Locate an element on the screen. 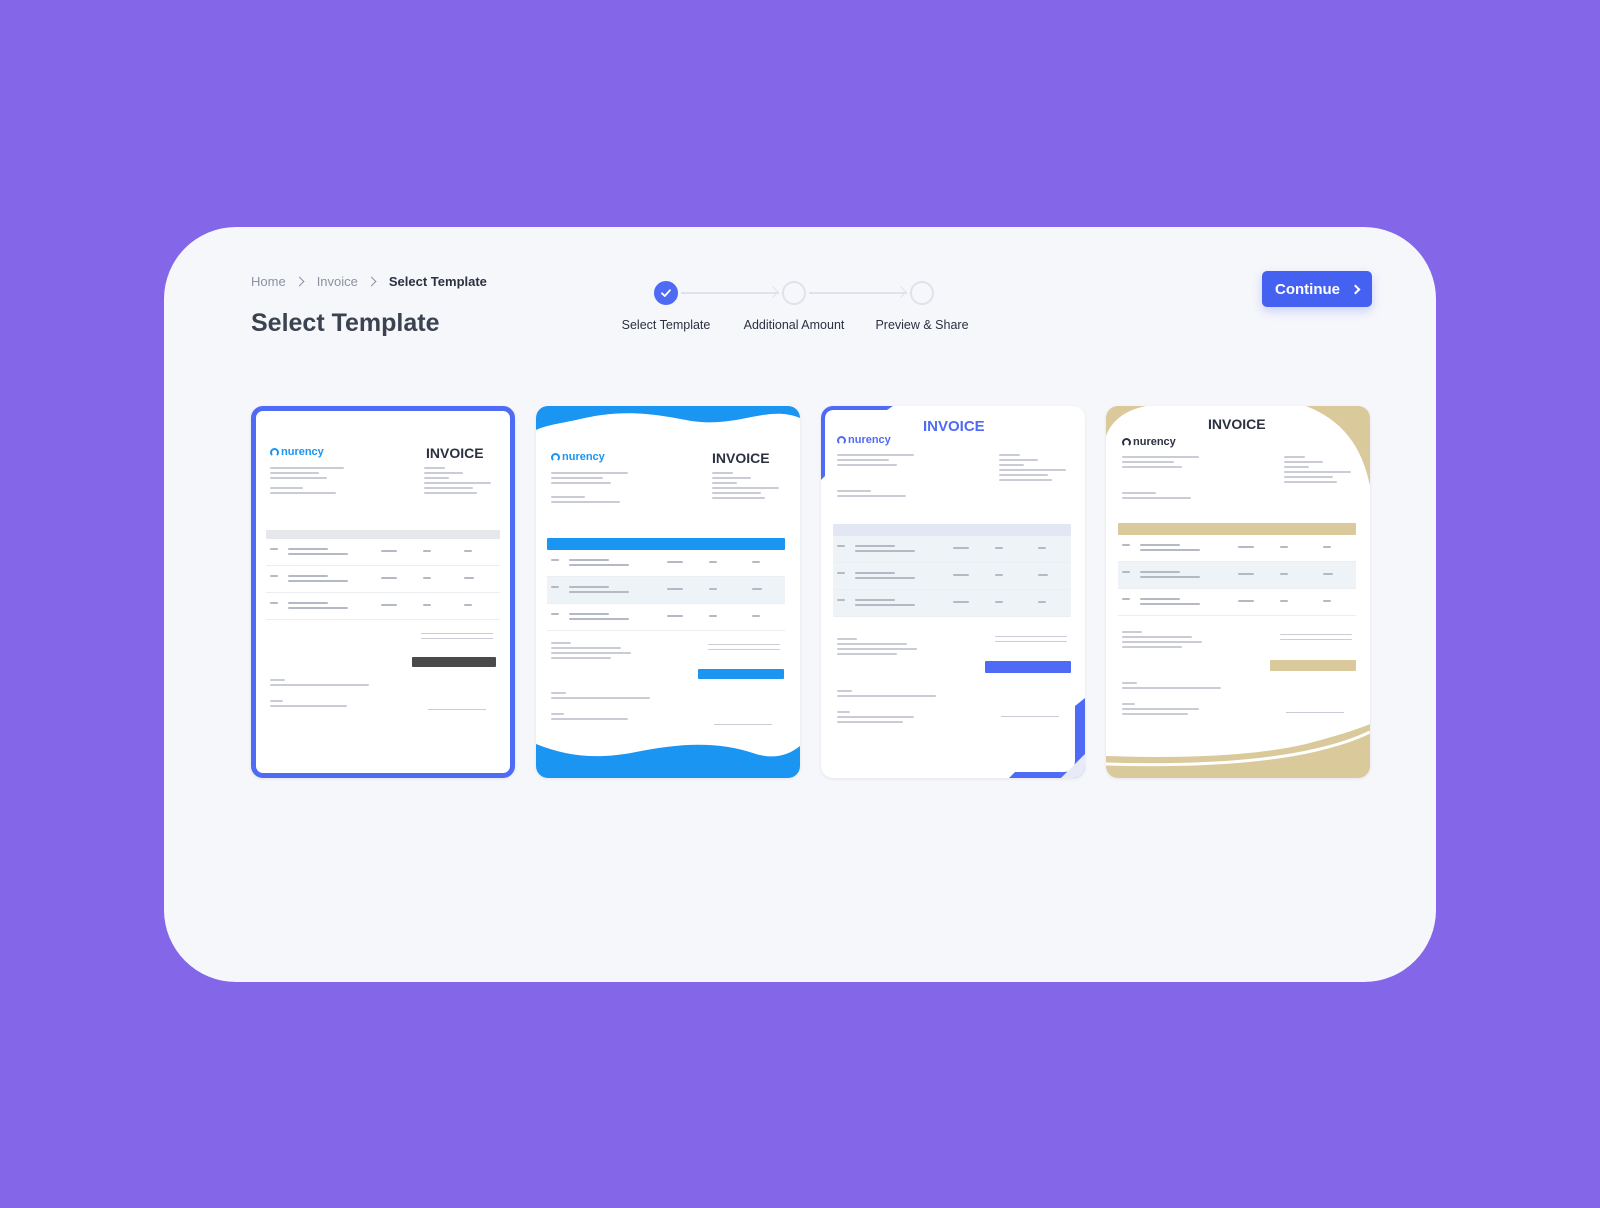 Image resolution: width=1600 pixels, height=1208 pixels. continue-button: Continue is located at coordinates (1317, 289).